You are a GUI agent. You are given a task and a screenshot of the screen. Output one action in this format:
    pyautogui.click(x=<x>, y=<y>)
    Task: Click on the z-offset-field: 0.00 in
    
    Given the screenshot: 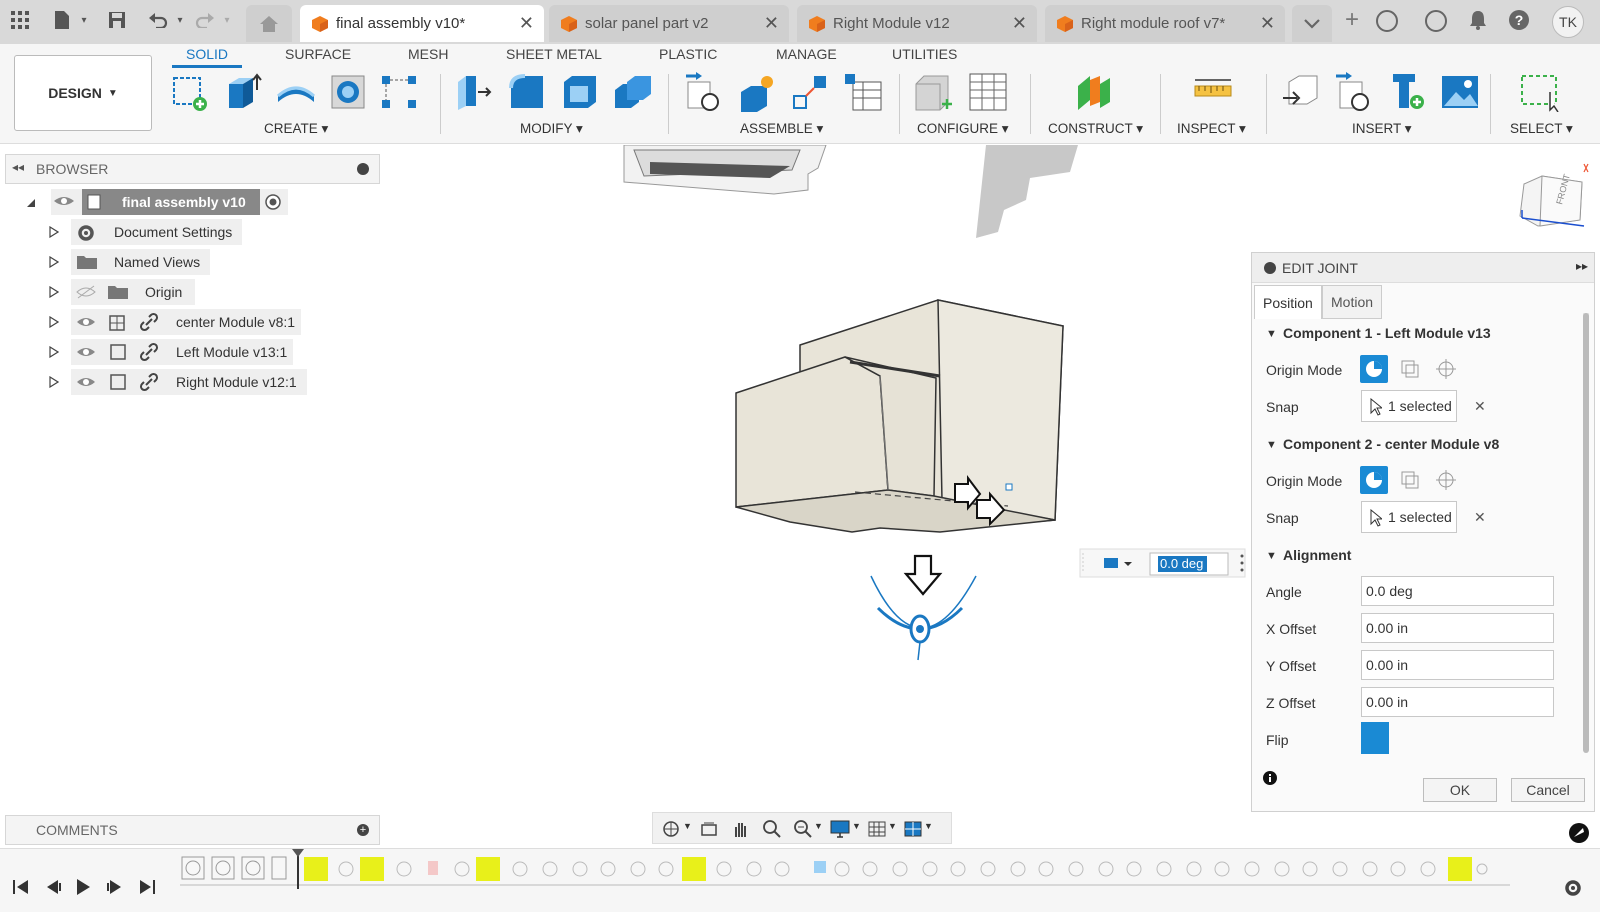 What is the action you would take?
    pyautogui.click(x=1457, y=702)
    